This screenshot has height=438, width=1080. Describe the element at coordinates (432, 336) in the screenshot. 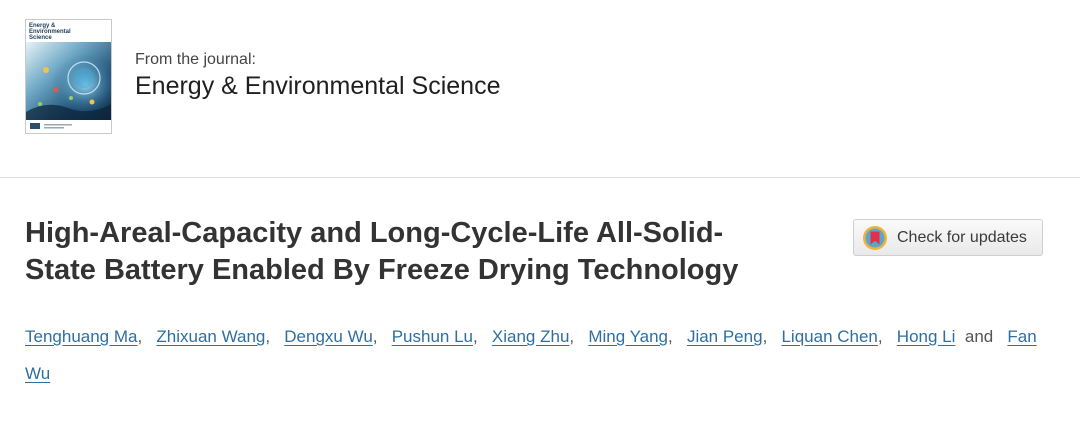

I see `author-link: Pushun Lu` at that location.